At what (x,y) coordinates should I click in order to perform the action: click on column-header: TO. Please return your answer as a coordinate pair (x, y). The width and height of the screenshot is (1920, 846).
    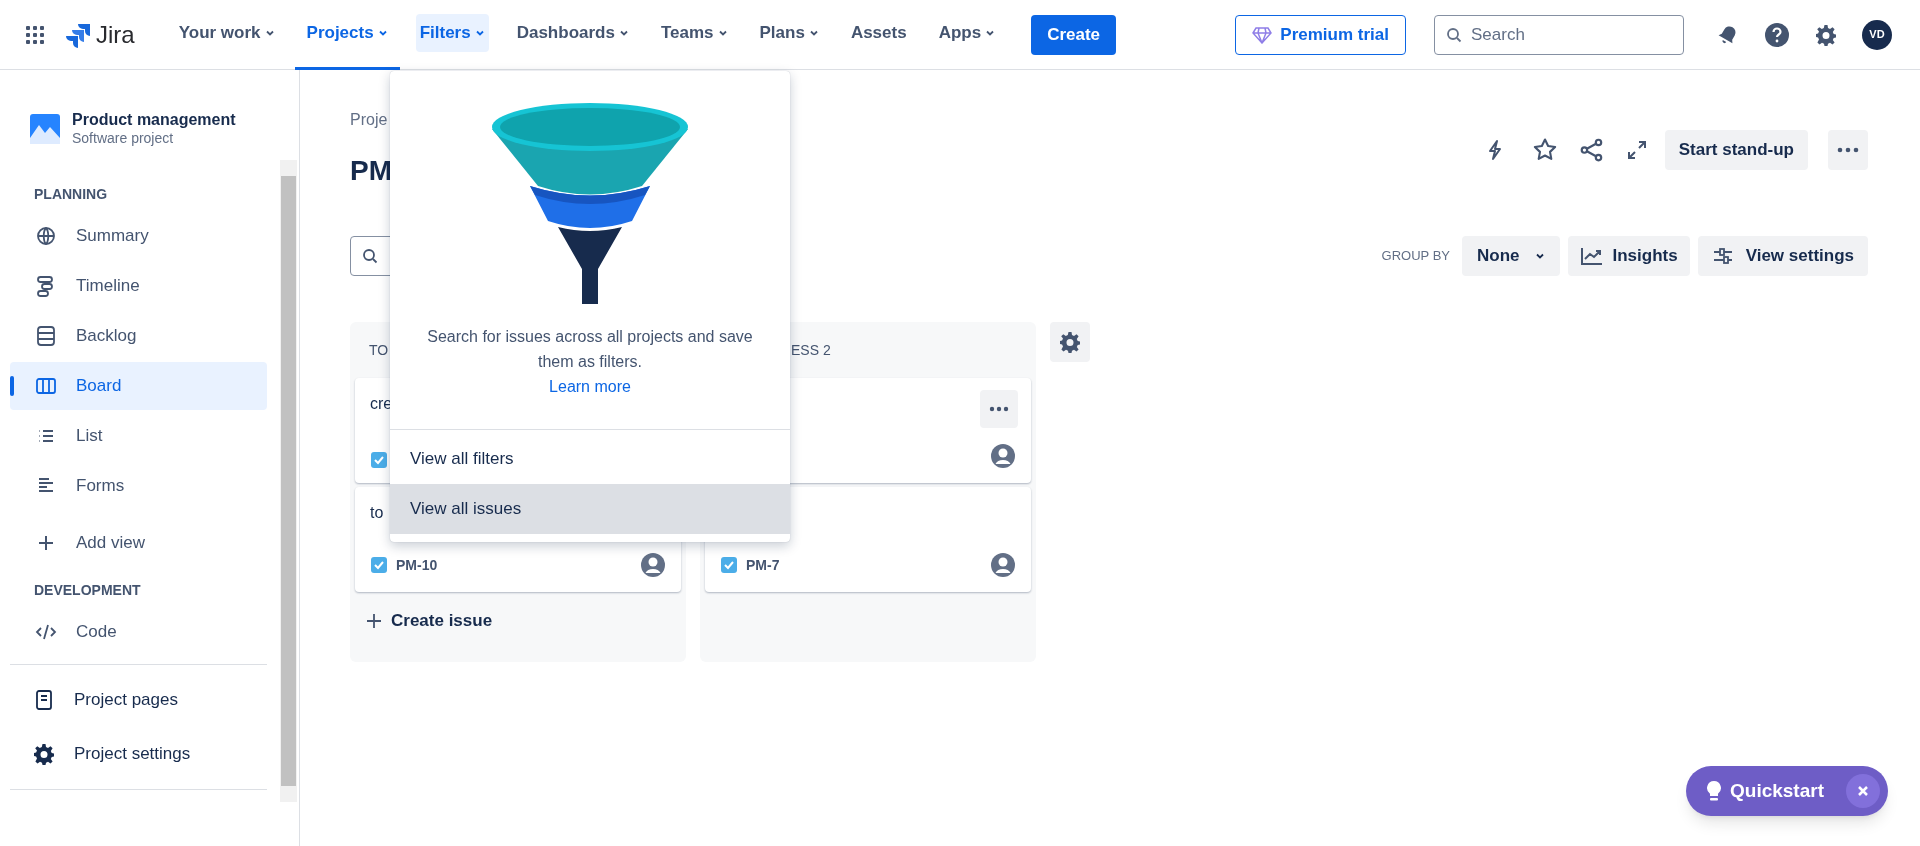
    Looking at the image, I should click on (379, 350).